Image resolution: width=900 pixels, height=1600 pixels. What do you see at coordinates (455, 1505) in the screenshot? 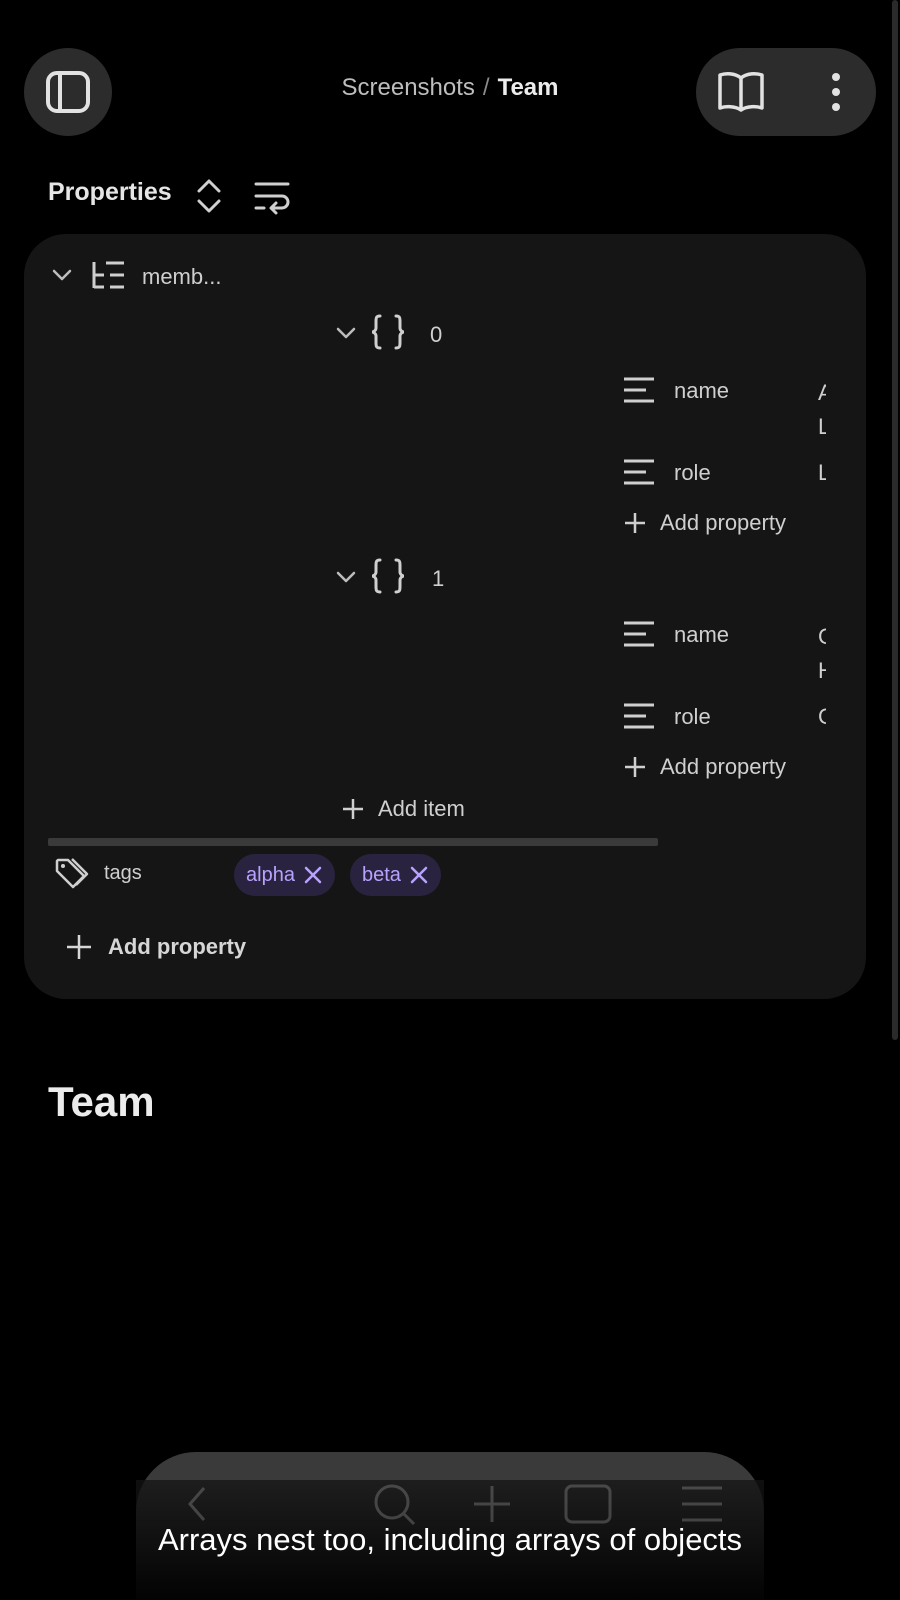
I see `toolbar-icons` at bounding box center [455, 1505].